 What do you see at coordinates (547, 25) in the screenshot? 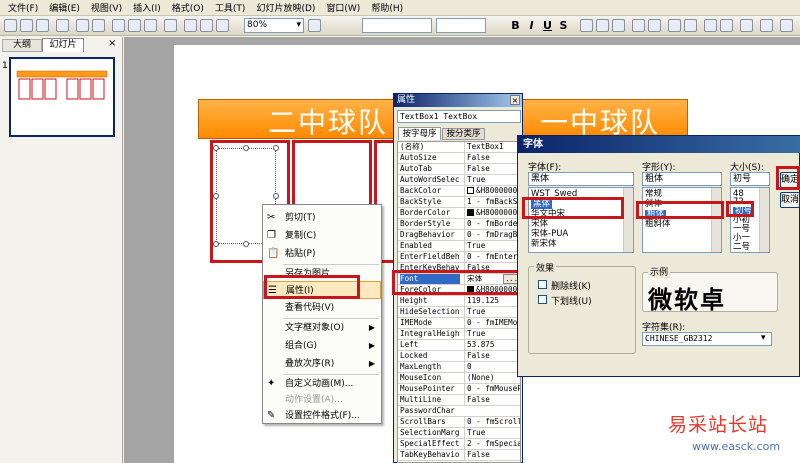
I see `underline-icon: U` at bounding box center [547, 25].